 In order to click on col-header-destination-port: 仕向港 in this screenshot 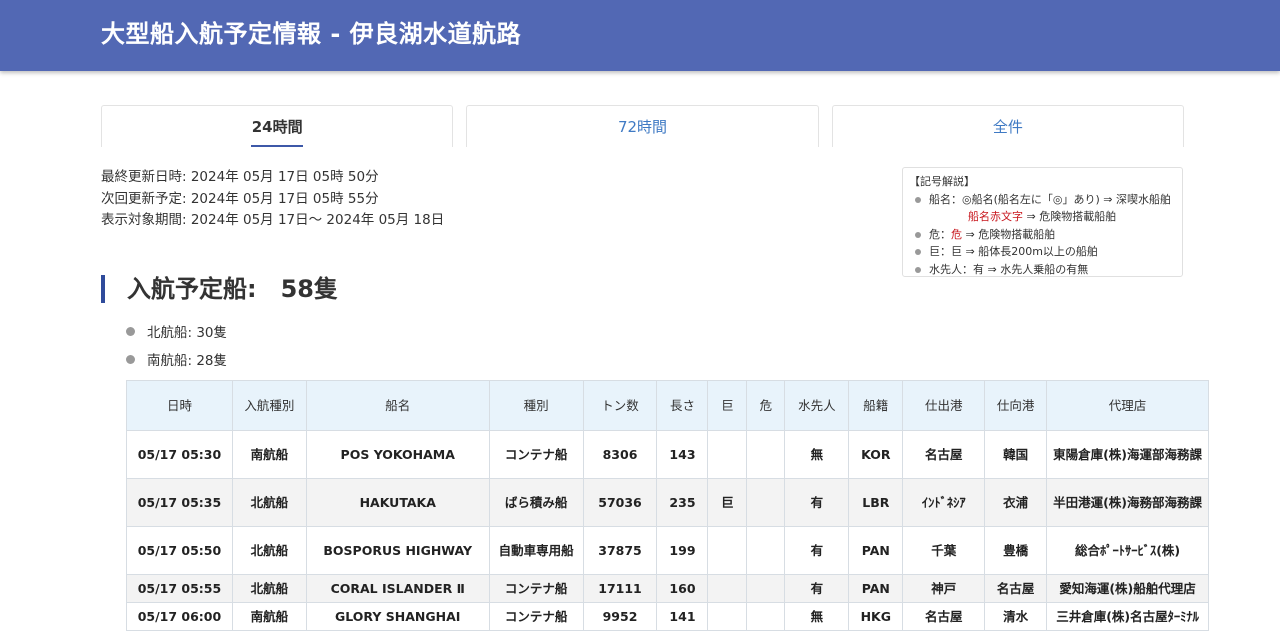, I will do `click(1016, 405)`.